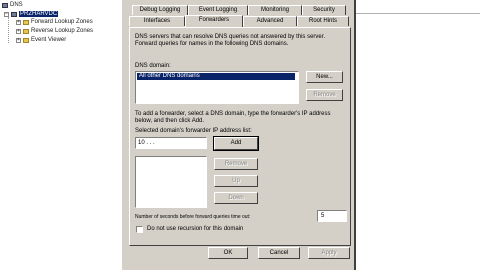 This screenshot has height=270, width=480. Describe the element at coordinates (139, 229) in the screenshot. I see `no-recursion-checkbox` at that location.